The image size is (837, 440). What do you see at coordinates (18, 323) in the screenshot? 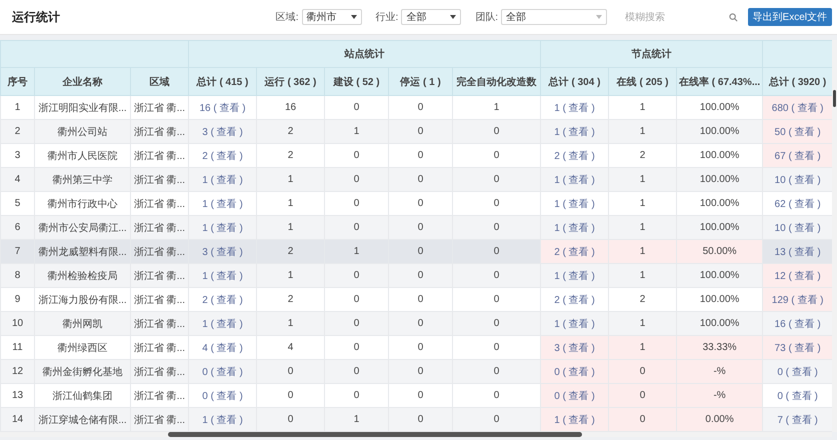
I see `table-cell: 10` at bounding box center [18, 323].